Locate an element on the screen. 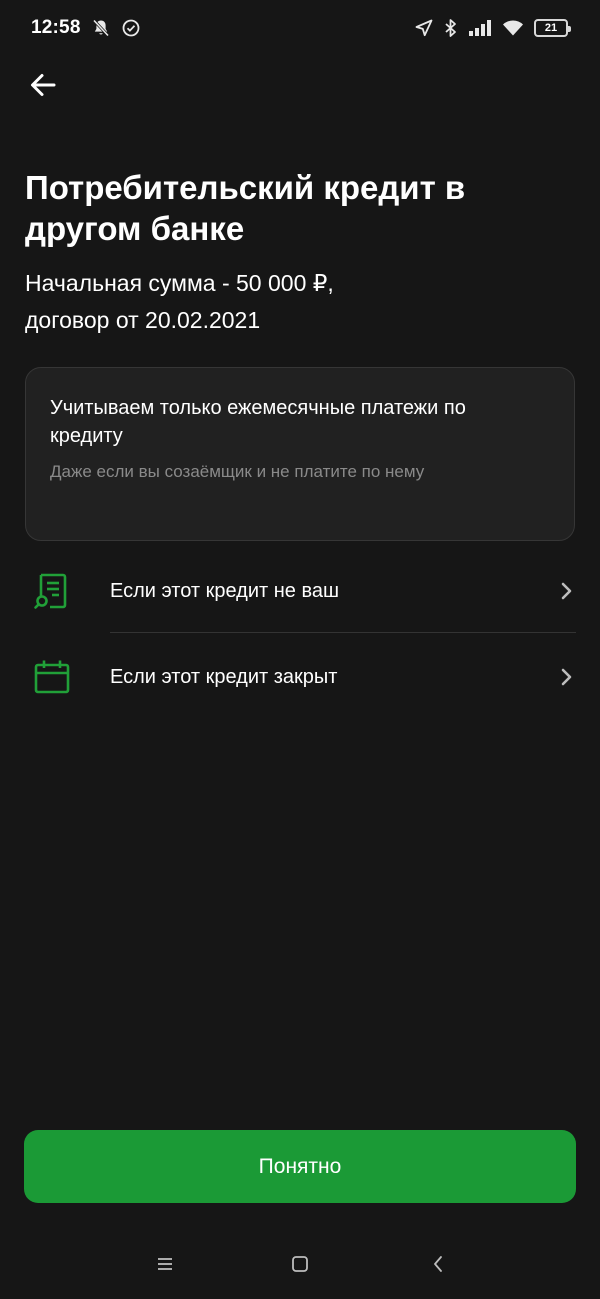 Image resolution: width=600 pixels, height=1299 pixels. signal-icon is located at coordinates (480, 28).